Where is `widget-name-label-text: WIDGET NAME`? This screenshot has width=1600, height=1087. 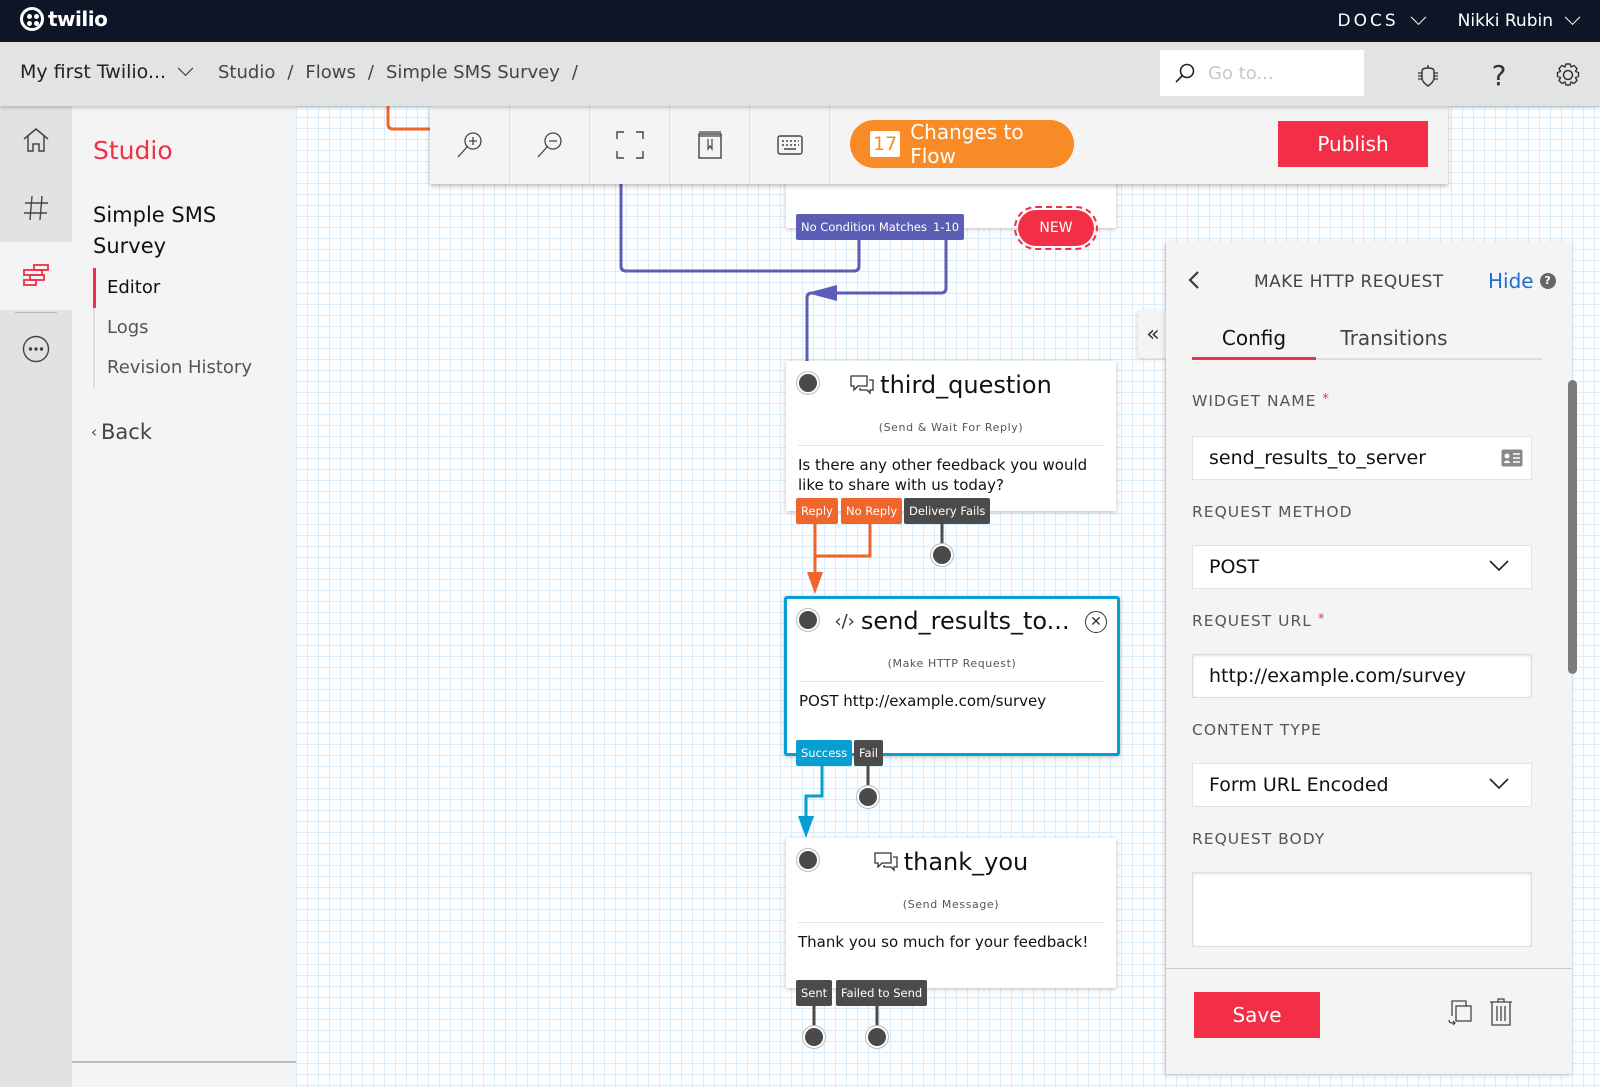 widget-name-label-text: WIDGET NAME is located at coordinates (1254, 401).